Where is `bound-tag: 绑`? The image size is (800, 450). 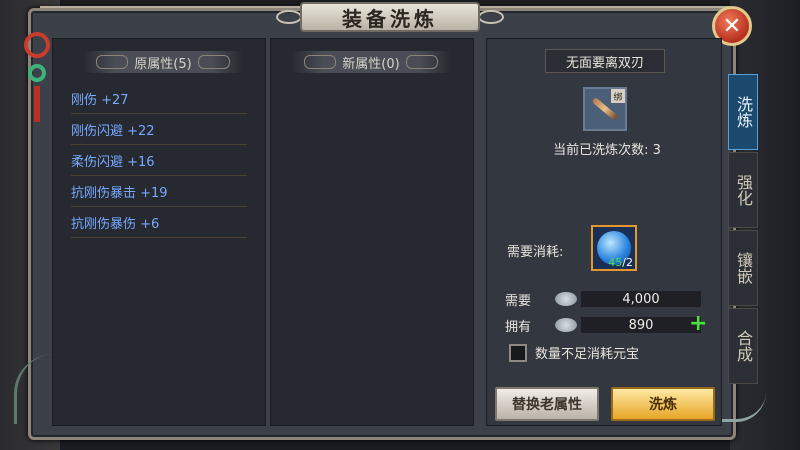 bound-tag: 绑 is located at coordinates (618, 96).